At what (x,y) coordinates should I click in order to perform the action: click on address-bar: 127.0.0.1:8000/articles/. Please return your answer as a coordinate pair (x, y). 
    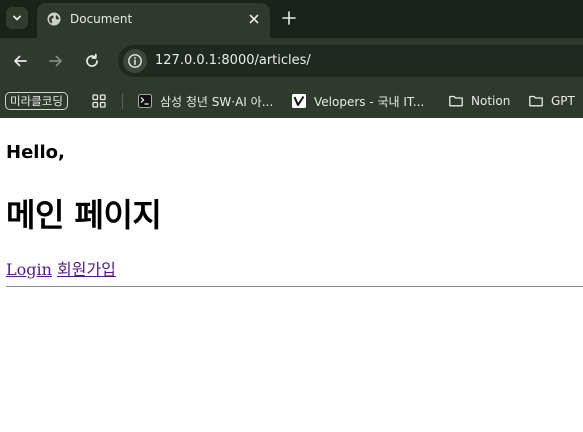
    Looking at the image, I should click on (350, 61).